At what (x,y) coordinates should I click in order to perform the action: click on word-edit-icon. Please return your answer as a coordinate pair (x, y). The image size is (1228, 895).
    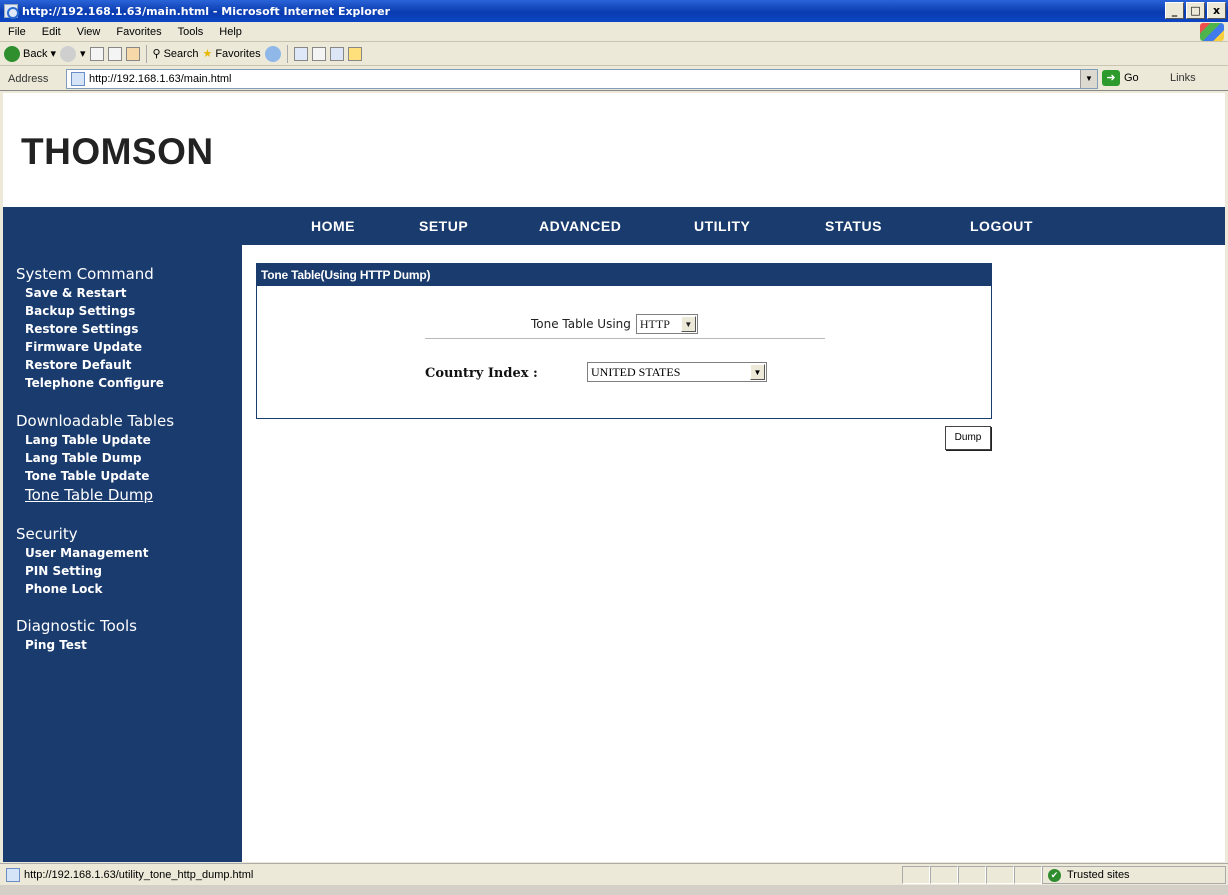
    Looking at the image, I should click on (336, 53).